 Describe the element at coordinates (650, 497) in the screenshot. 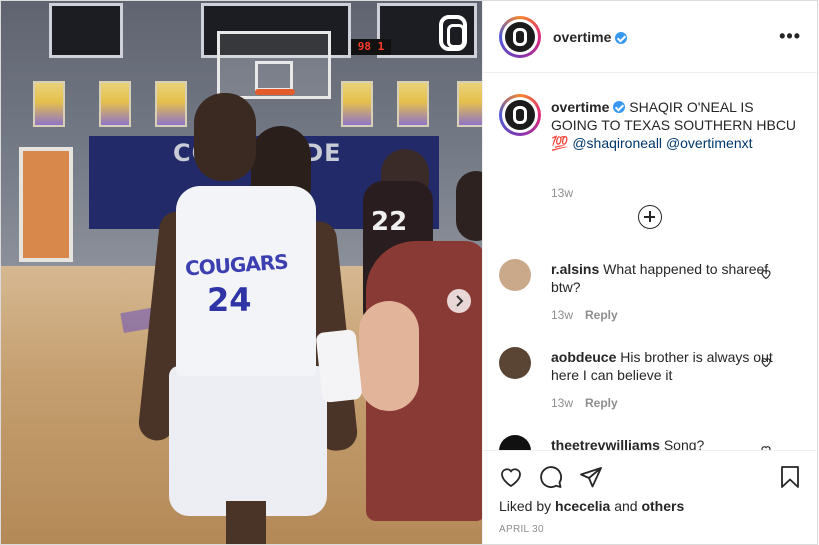

I see `post-actions: Liked by hcecelia and others APRIL 30` at that location.